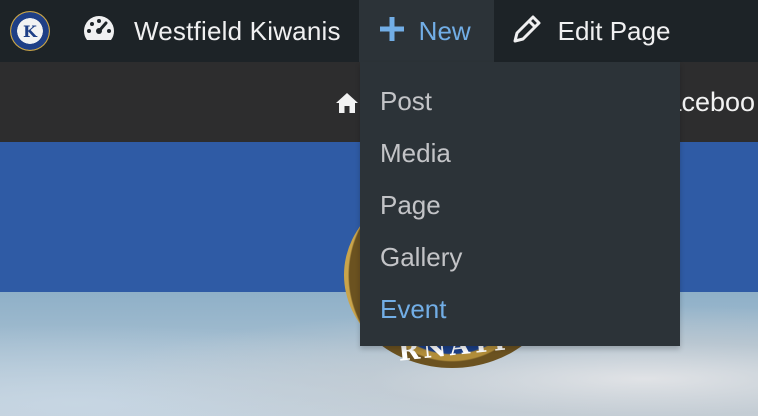 The image size is (758, 416). I want to click on new-content-menu: New, so click(426, 31).